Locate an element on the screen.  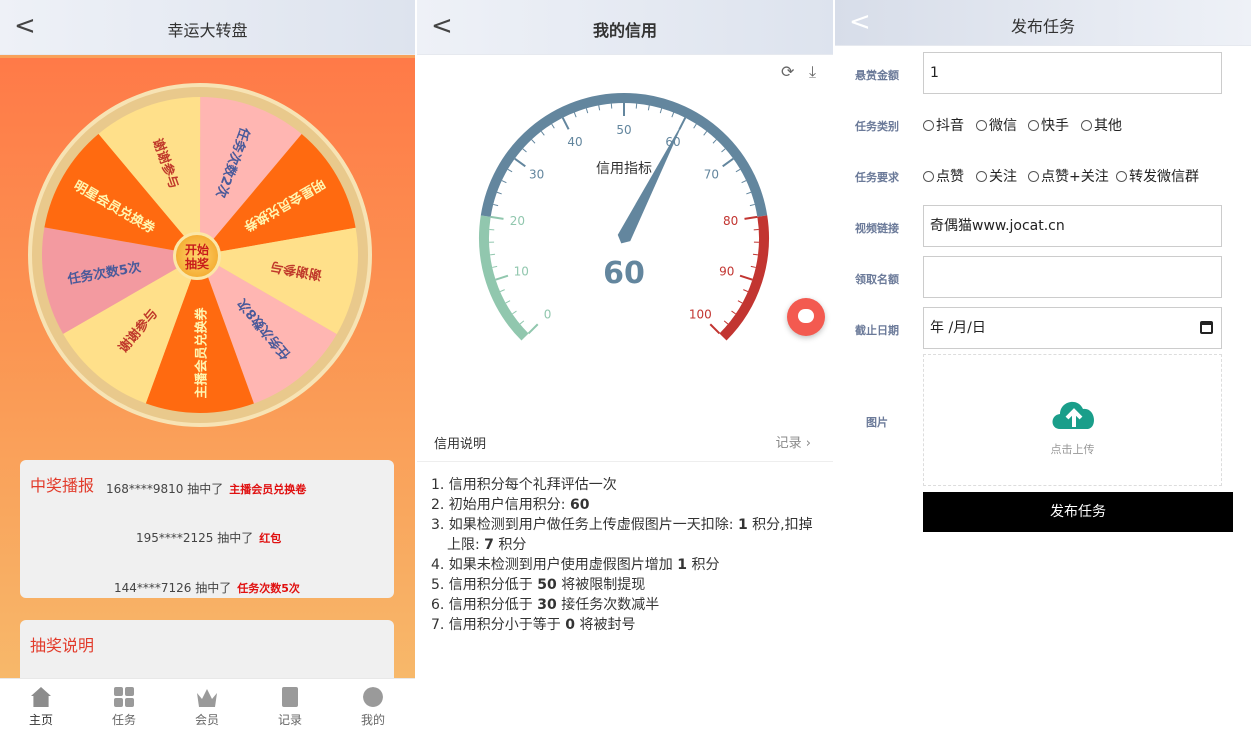
tab-mine: 我的 is located at coordinates (373, 707).